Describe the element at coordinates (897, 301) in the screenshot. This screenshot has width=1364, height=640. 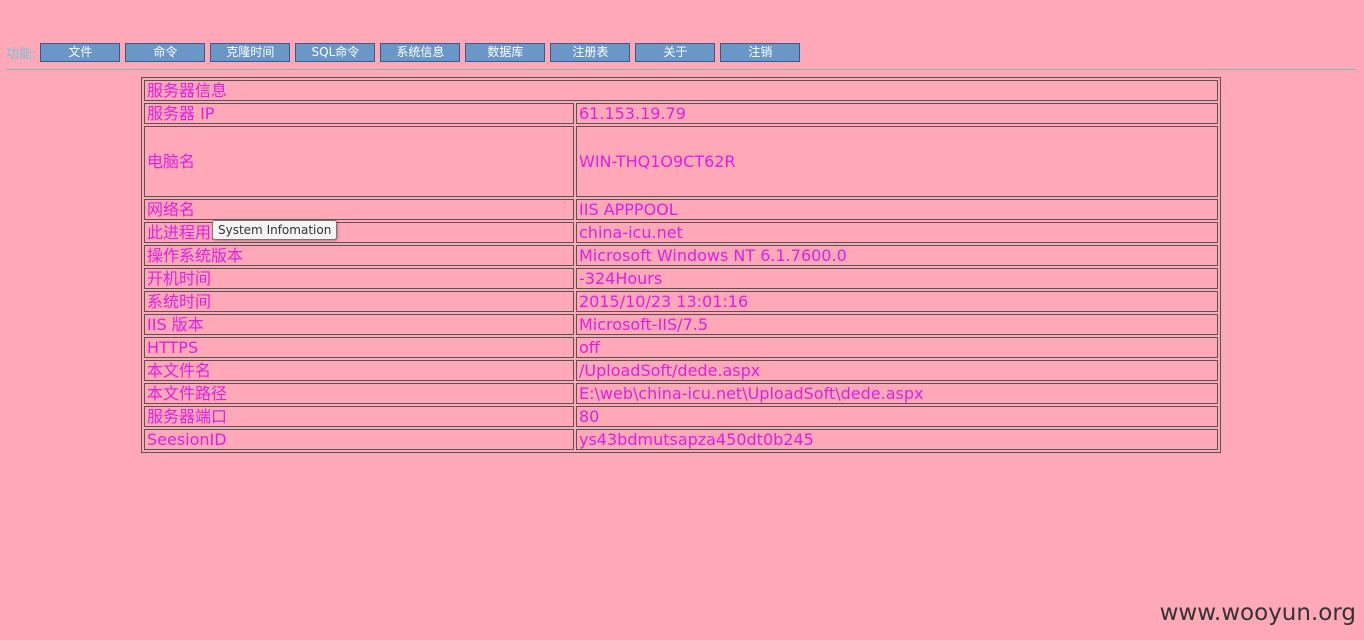
I see `row-value: 2015/10/23 13:01:16` at that location.